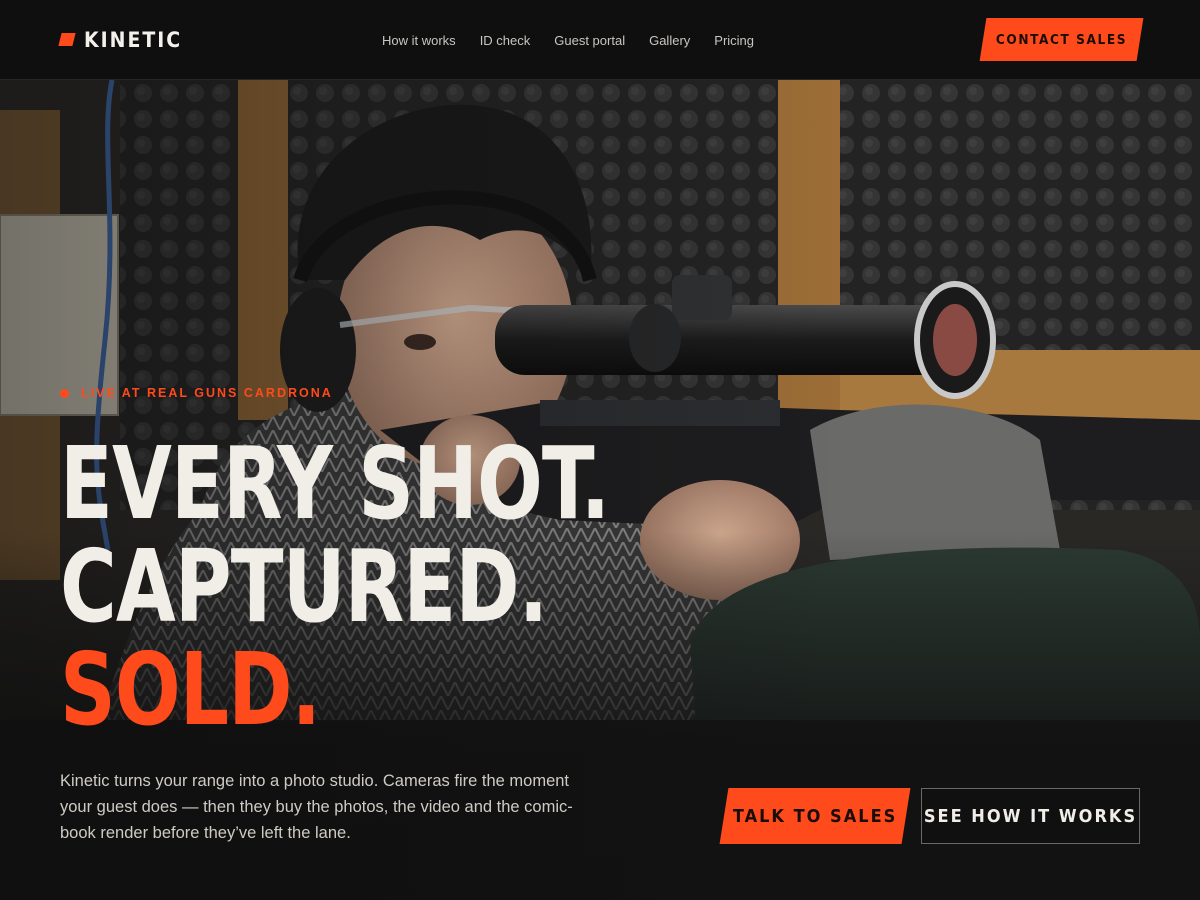 Image resolution: width=1200 pixels, height=900 pixels. What do you see at coordinates (669, 40) in the screenshot?
I see `nav-link-gallery: Gallery` at bounding box center [669, 40].